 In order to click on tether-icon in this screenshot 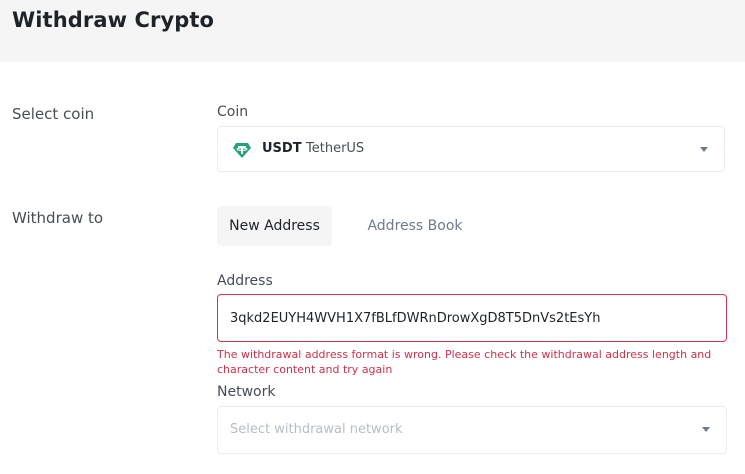, I will do `click(242, 150)`.